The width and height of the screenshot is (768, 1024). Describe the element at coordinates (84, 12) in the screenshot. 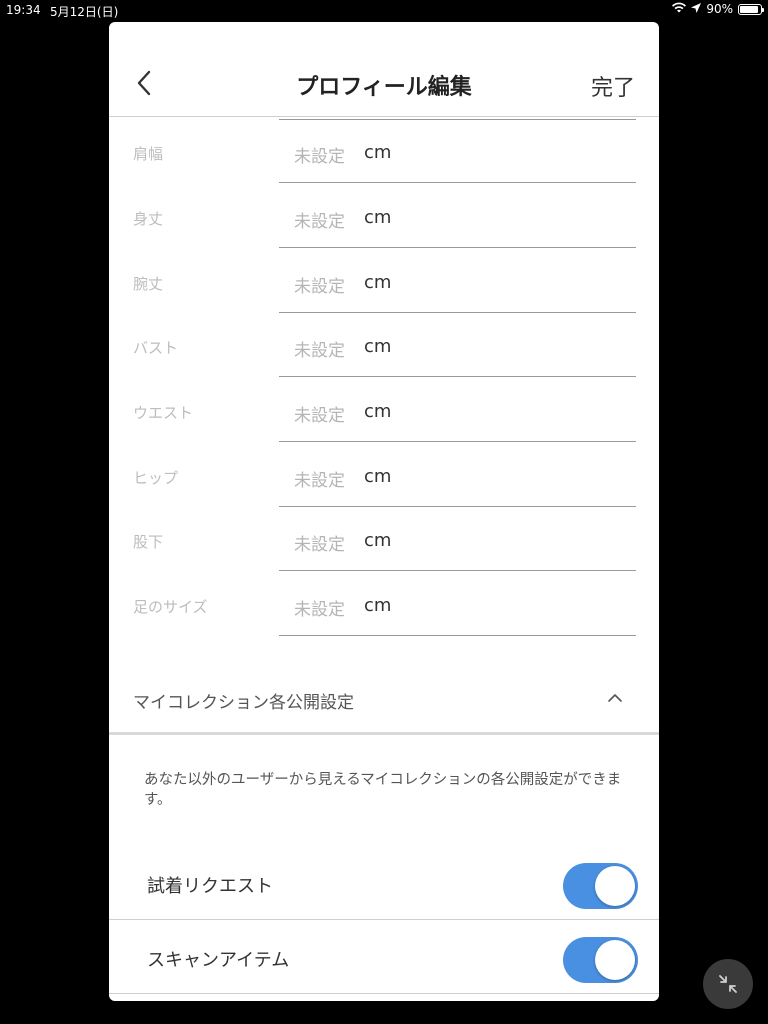

I see `status-date: 5月12日(日)` at that location.